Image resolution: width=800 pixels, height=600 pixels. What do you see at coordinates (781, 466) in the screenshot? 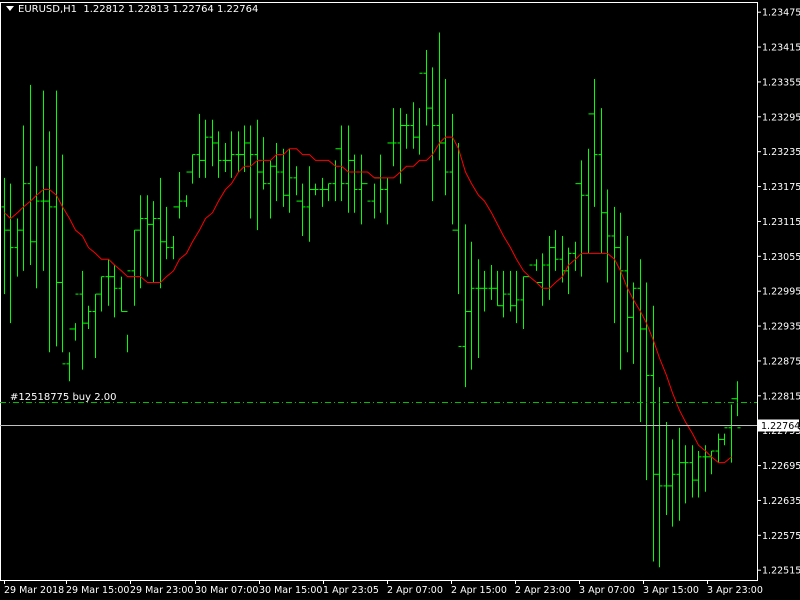
I see `y-tick-label: 1.22695` at bounding box center [781, 466].